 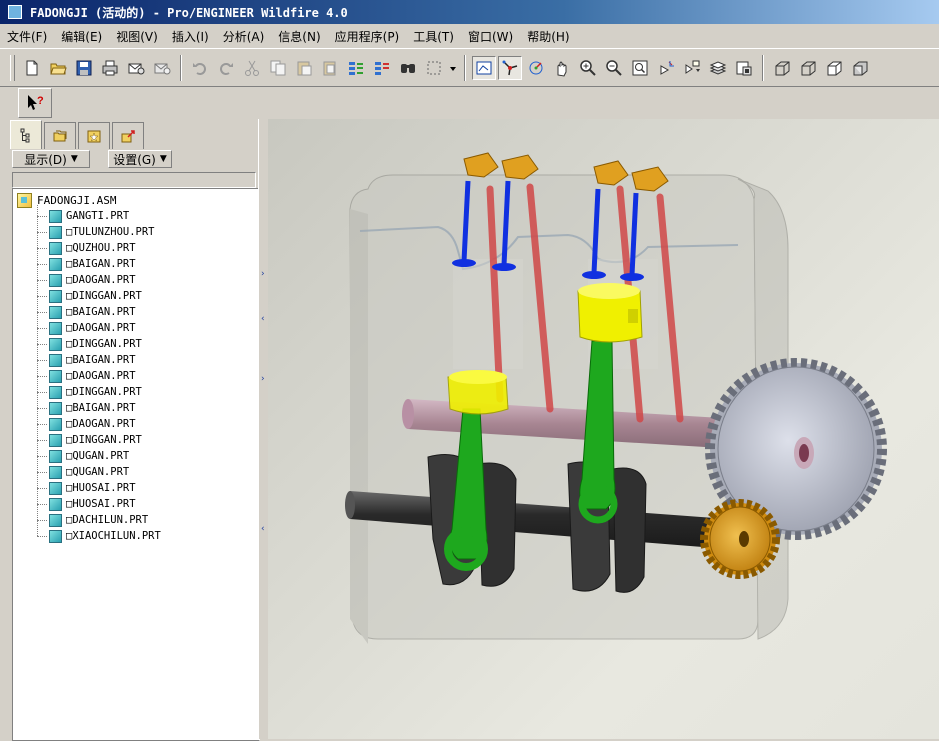 What do you see at coordinates (12, 67) in the screenshot?
I see `toolbar-grip` at bounding box center [12, 67].